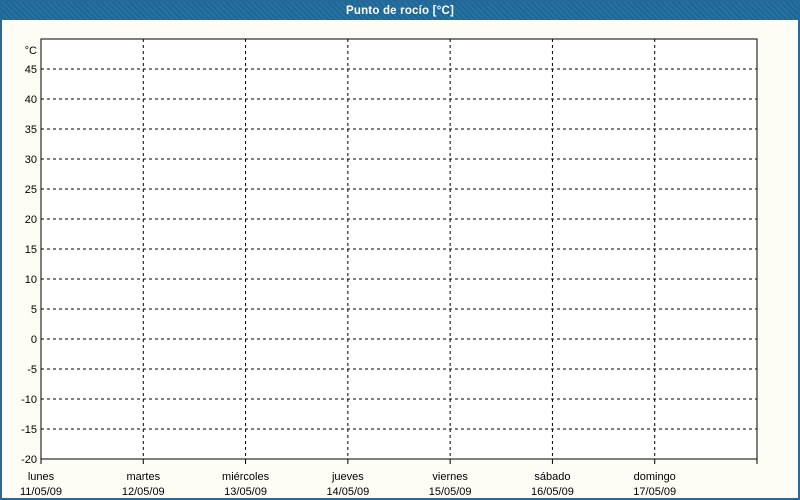 Image resolution: width=800 pixels, height=500 pixels. Describe the element at coordinates (347, 477) in the screenshot. I see `x-day-label: jueves` at that location.